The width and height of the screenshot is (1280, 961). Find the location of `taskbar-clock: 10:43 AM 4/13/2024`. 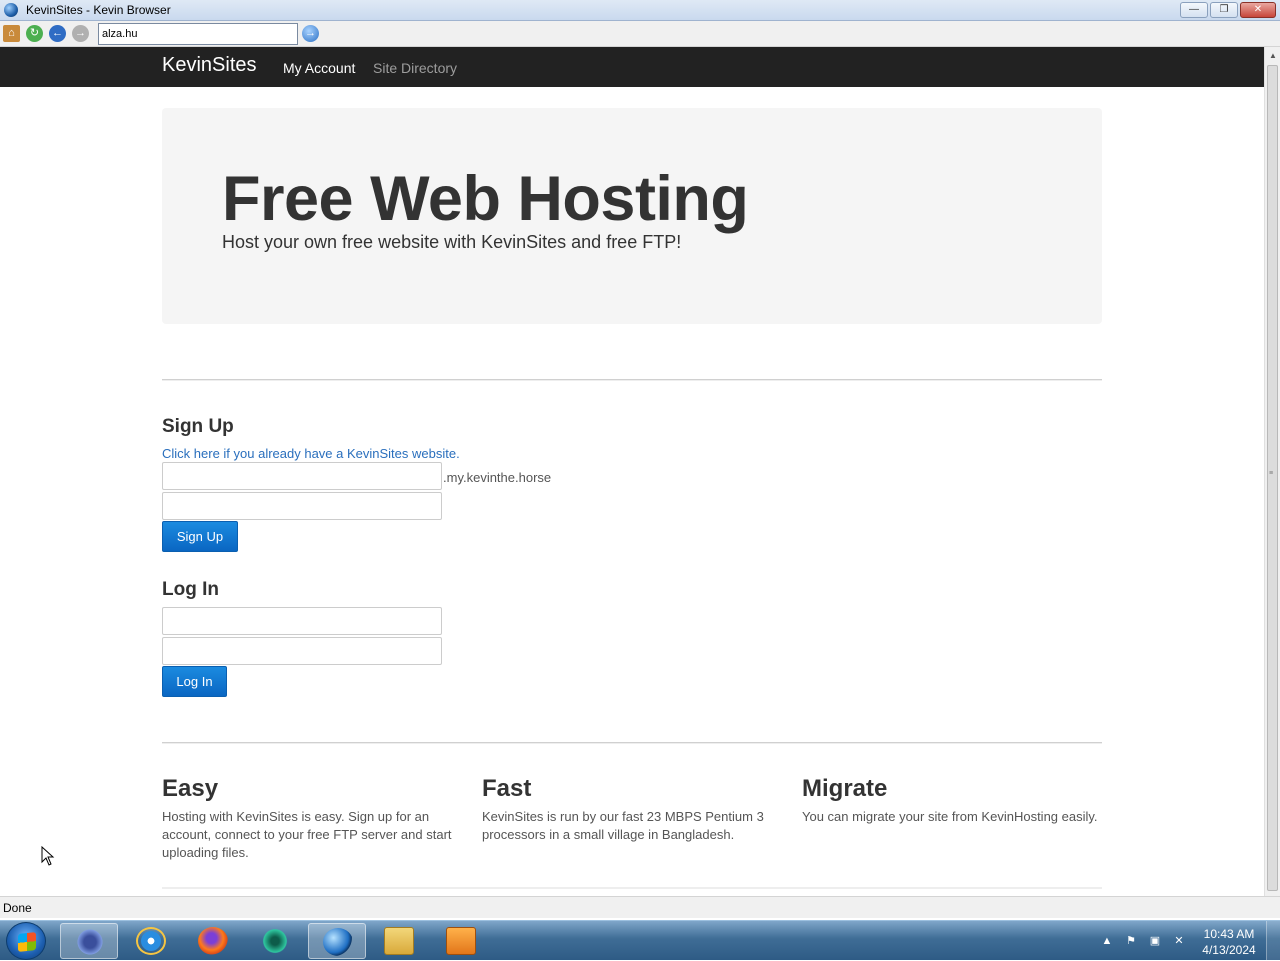

taskbar-clock: 10:43 AM 4/13/2024 is located at coordinates (1229, 942).